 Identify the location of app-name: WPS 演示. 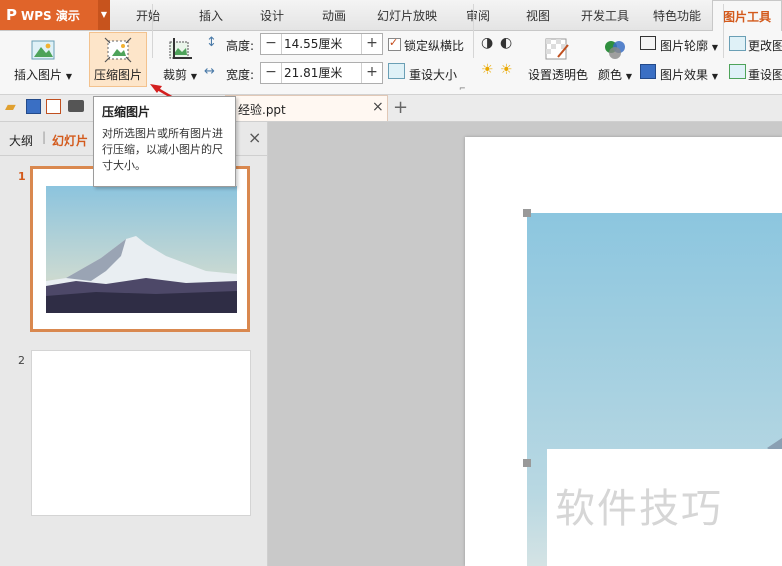
(50, 16).